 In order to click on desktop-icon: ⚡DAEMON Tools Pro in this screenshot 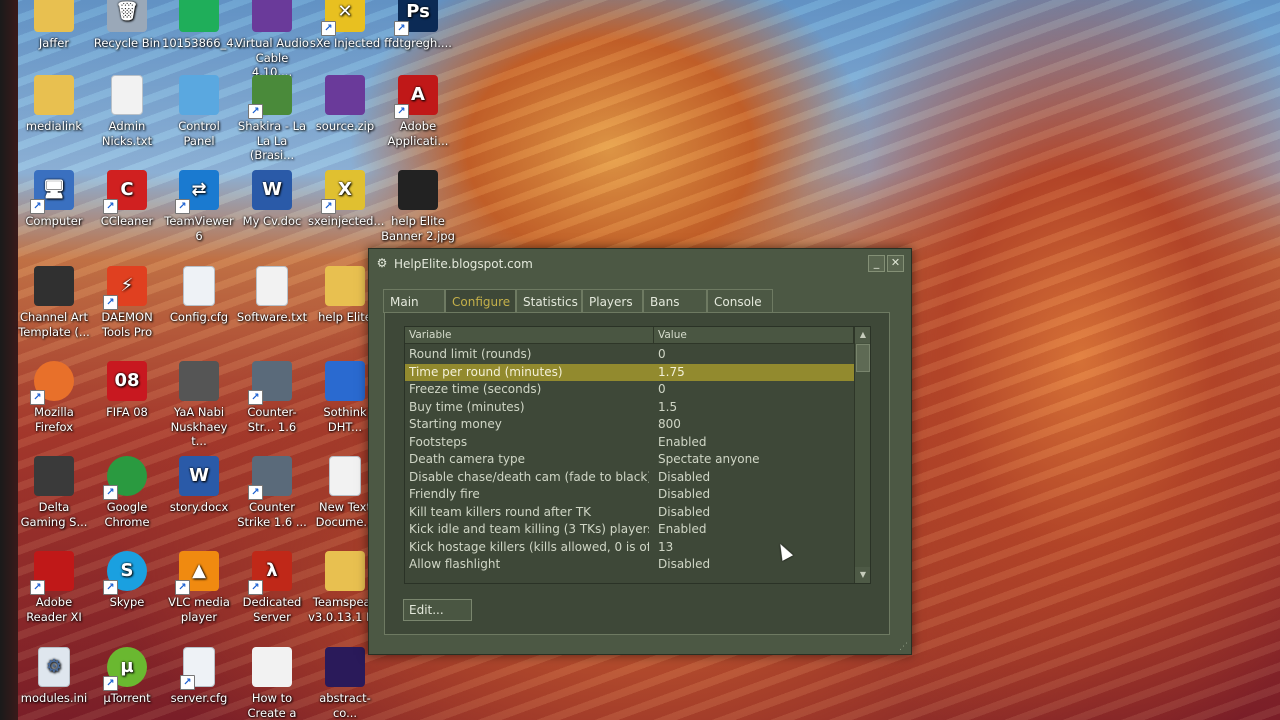, I will do `click(127, 302)`.